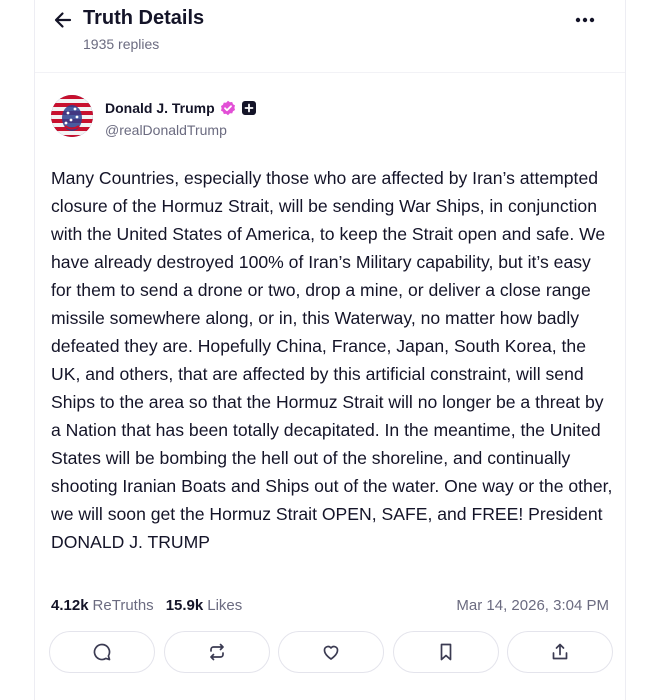 The width and height of the screenshot is (646, 700). I want to click on likes-stat: 15.9k Likes, so click(204, 605).